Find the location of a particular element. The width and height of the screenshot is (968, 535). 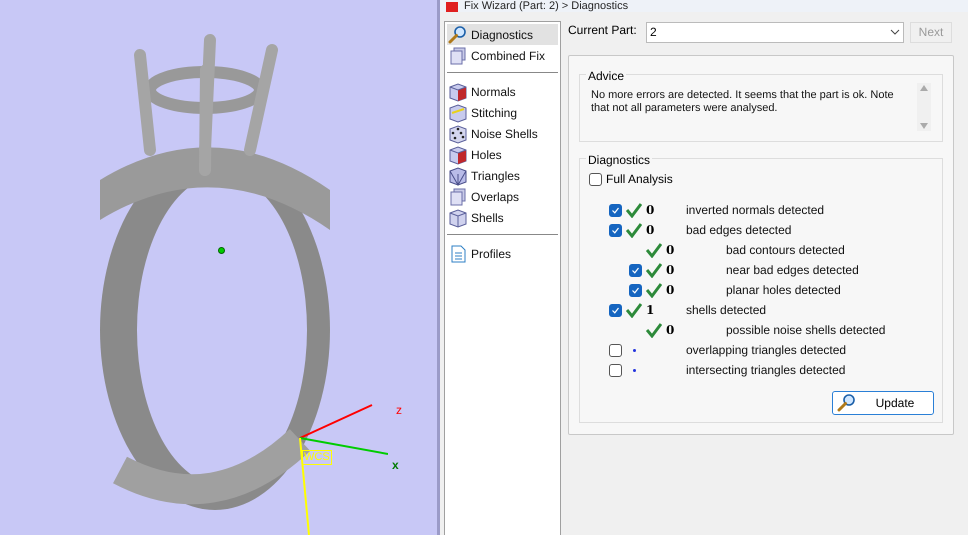

sidebar-item: Overlaps is located at coordinates (502, 196).